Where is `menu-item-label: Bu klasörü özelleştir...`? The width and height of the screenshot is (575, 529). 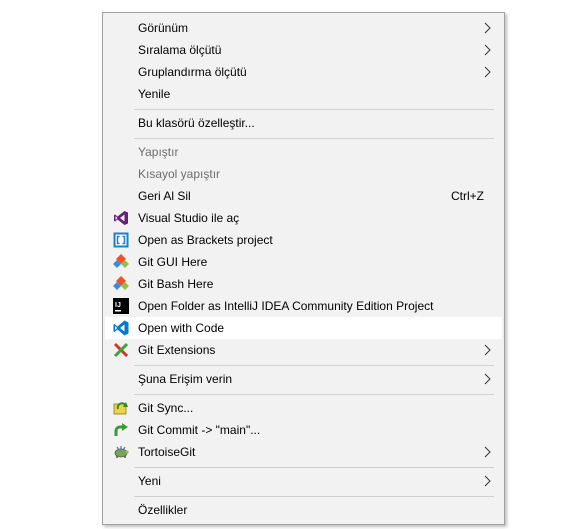 menu-item-label: Bu klasörü özelleştir... is located at coordinates (196, 123).